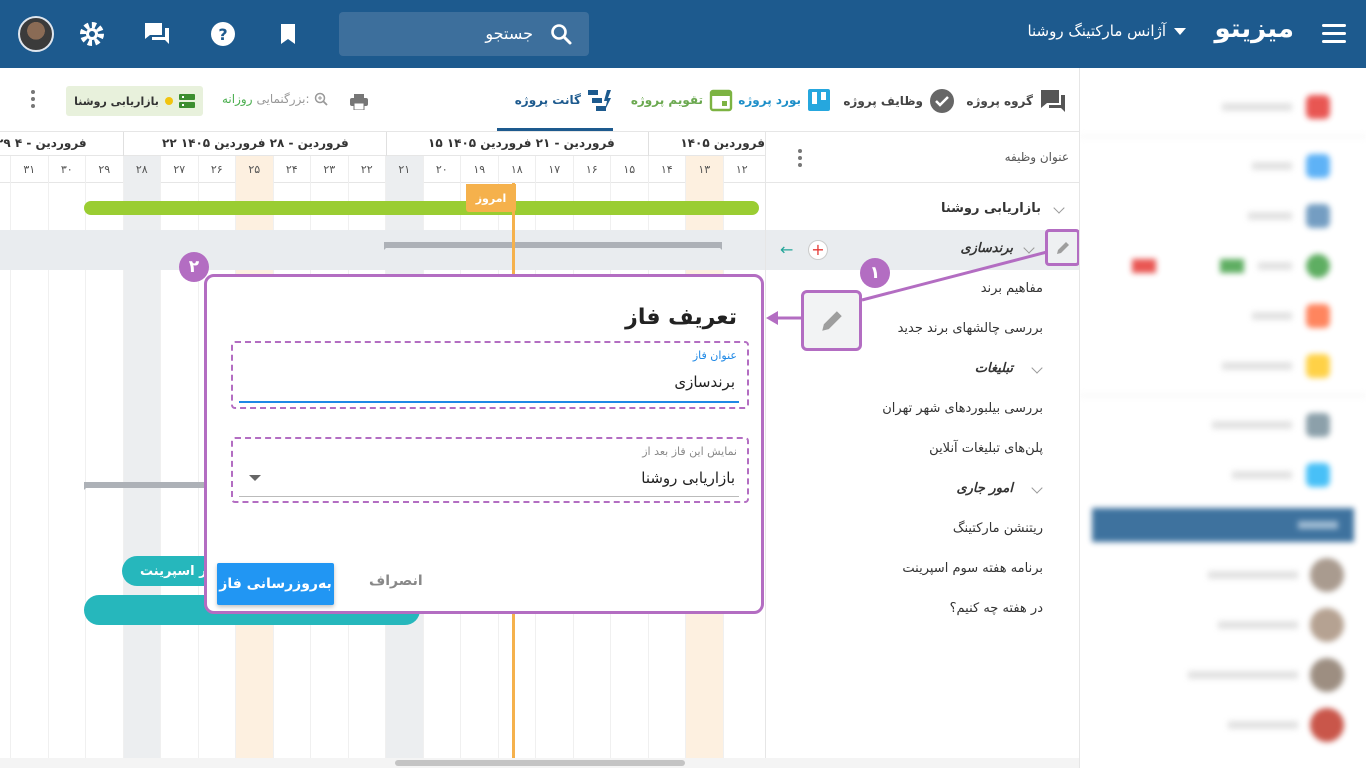 Image resolution: width=1366 pixels, height=768 pixels. I want to click on tab-project-group: گروه پروژه, so click(1016, 101).